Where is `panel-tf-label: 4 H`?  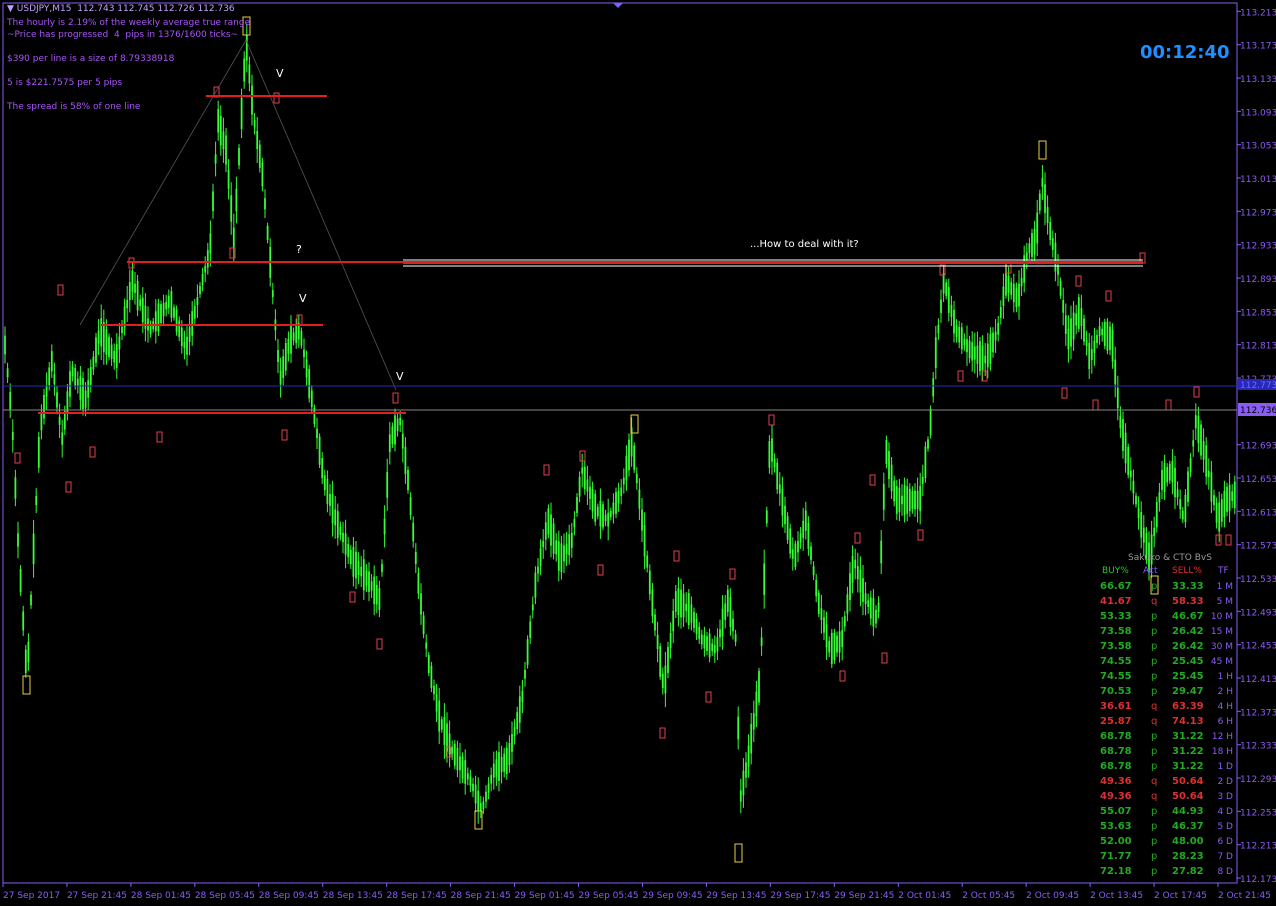
panel-tf-label: 4 H is located at coordinates (1225, 707).